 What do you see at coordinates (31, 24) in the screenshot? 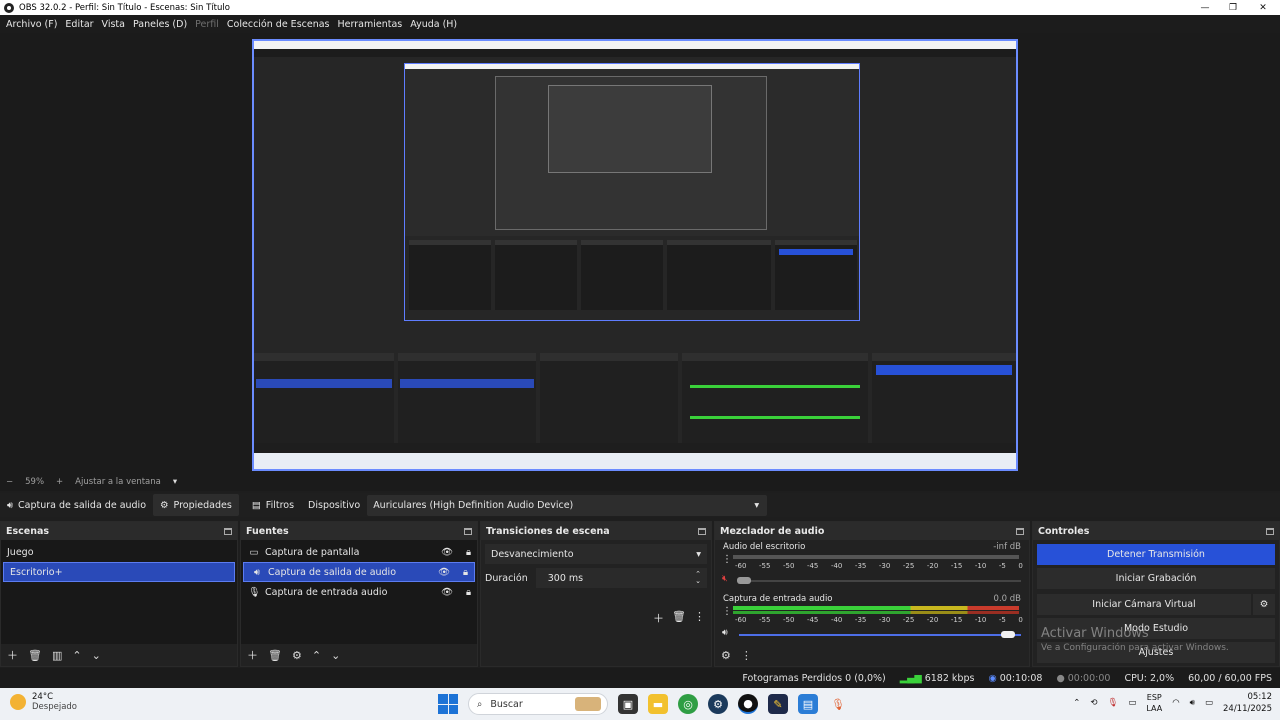
I see `menu-archivo: Archivo (F)` at bounding box center [31, 24].